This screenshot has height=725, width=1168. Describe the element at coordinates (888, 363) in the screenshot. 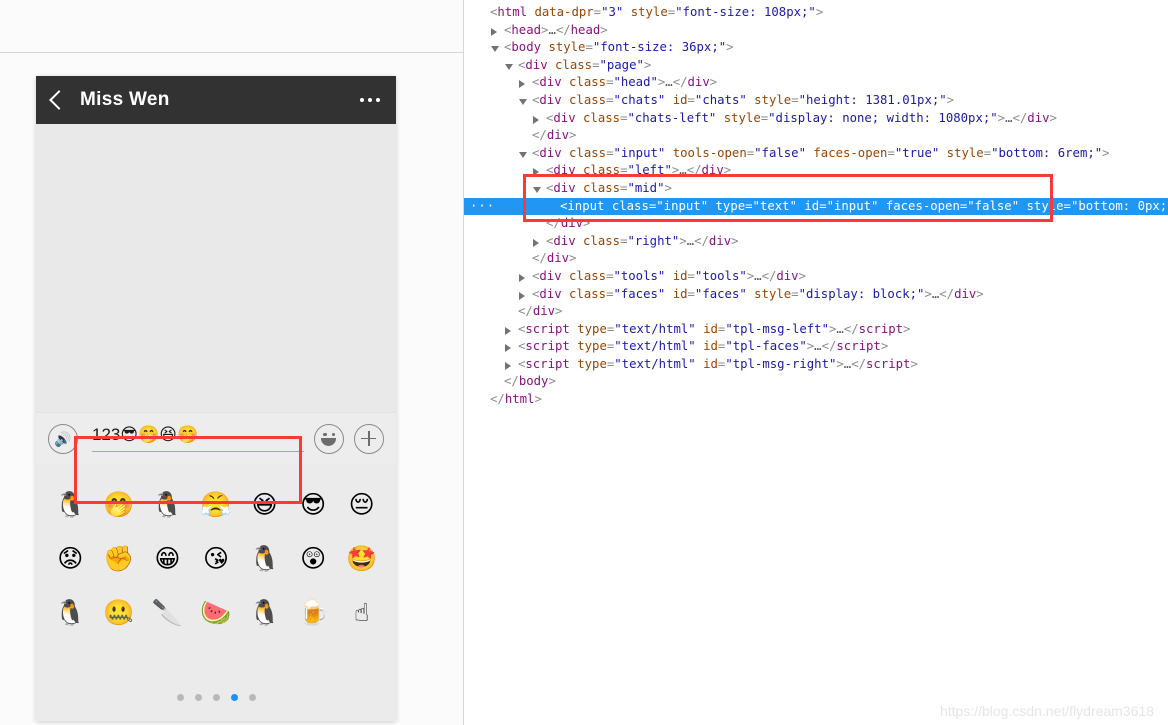

I see `code-token-tag: script` at that location.